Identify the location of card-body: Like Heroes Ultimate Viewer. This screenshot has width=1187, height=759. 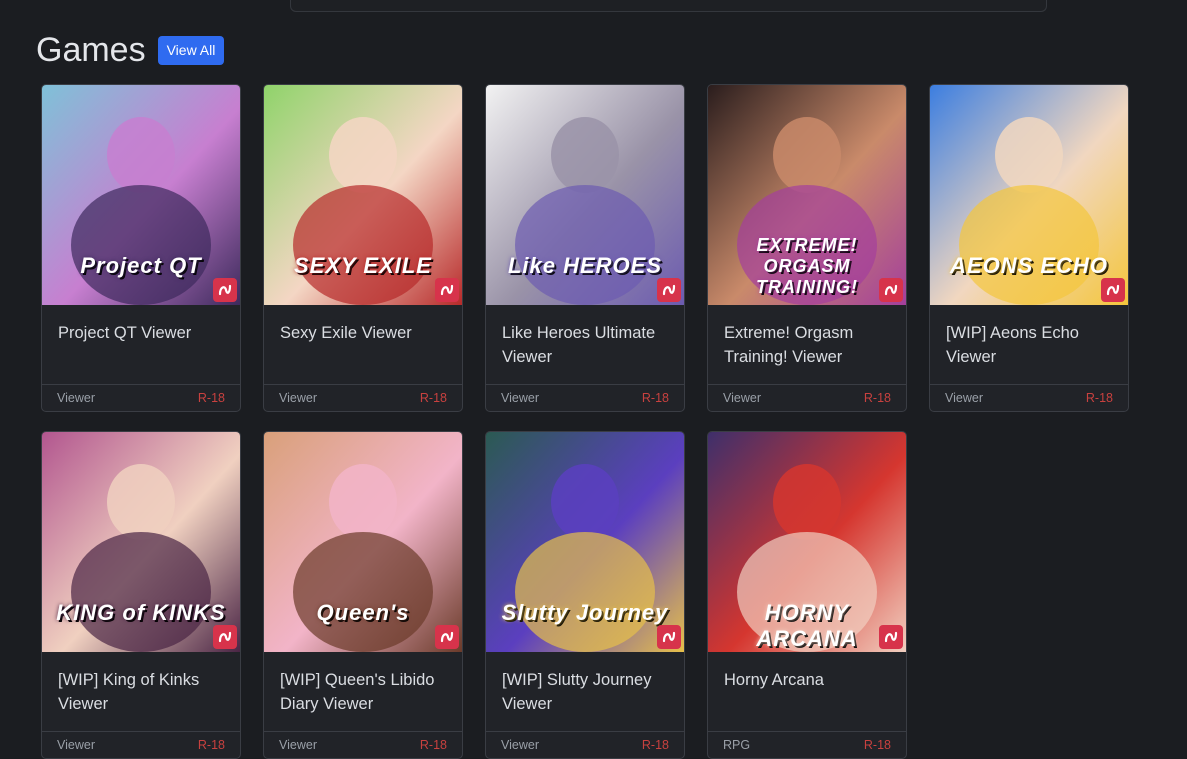
(585, 345).